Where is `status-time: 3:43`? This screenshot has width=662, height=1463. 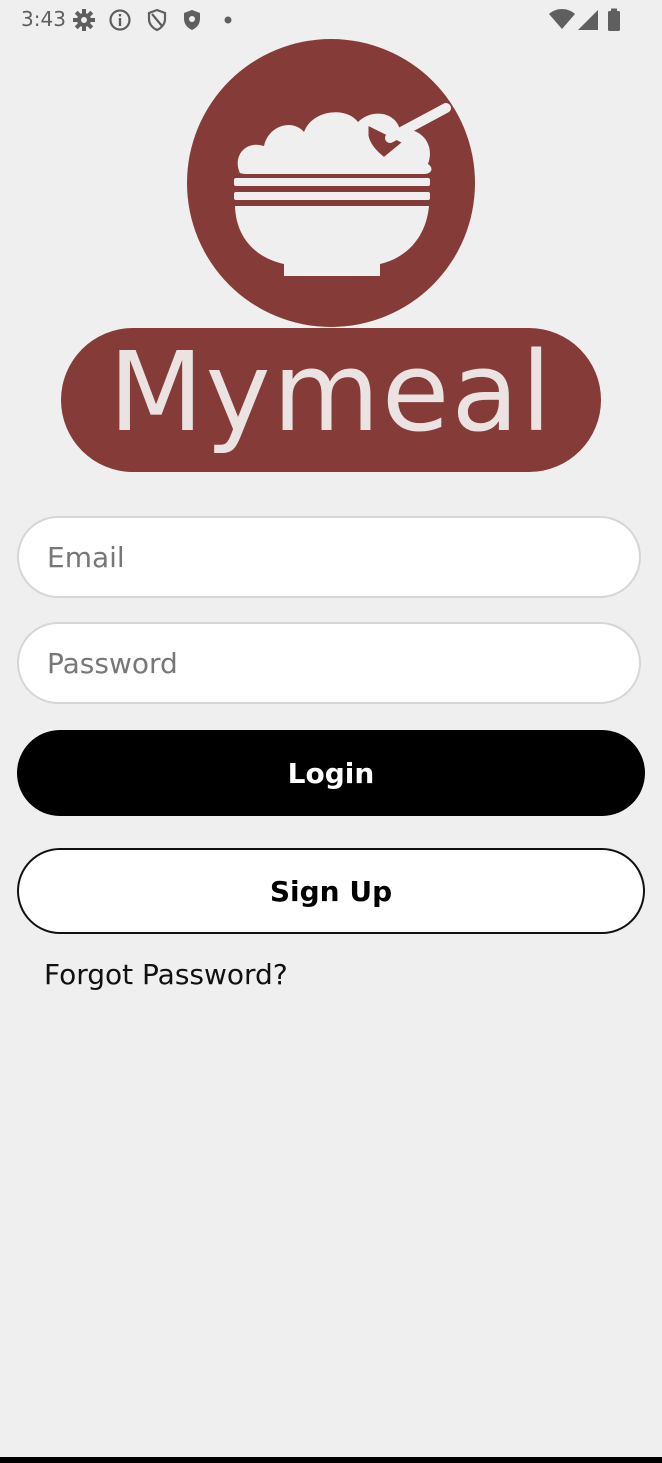
status-time: 3:43 is located at coordinates (43, 19).